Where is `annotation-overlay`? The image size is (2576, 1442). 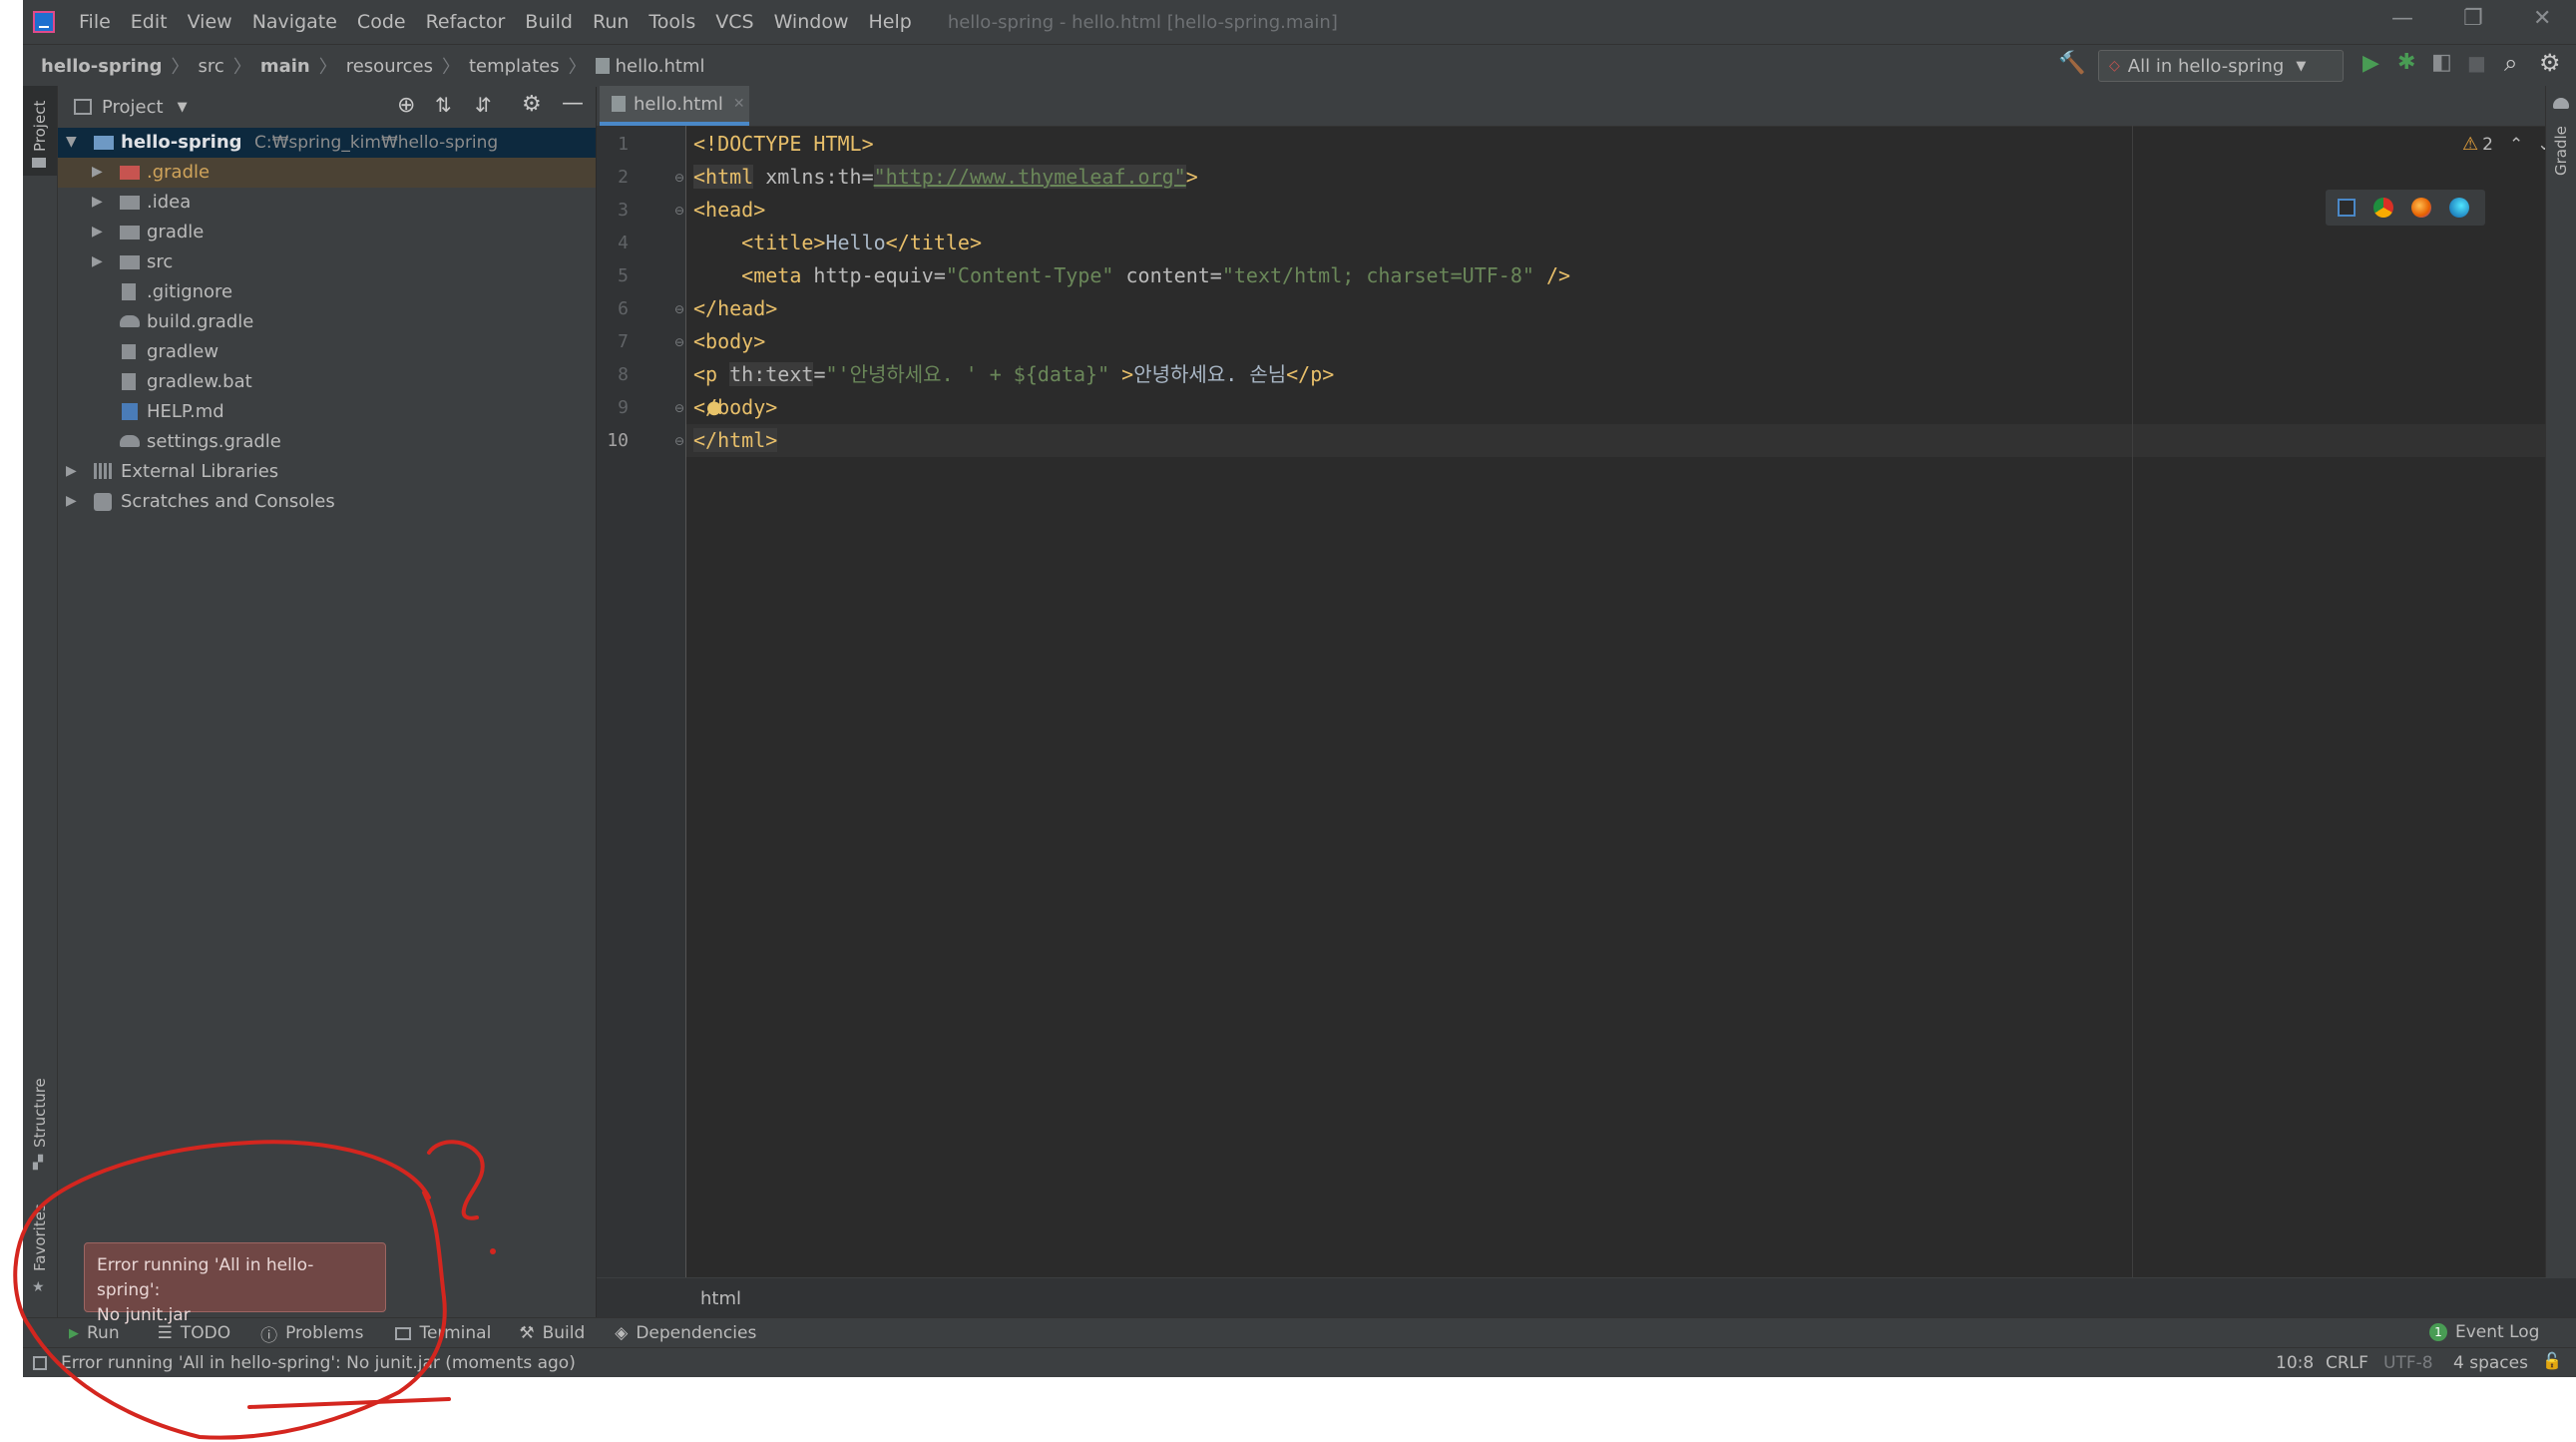 annotation-overlay is located at coordinates (254, 1290).